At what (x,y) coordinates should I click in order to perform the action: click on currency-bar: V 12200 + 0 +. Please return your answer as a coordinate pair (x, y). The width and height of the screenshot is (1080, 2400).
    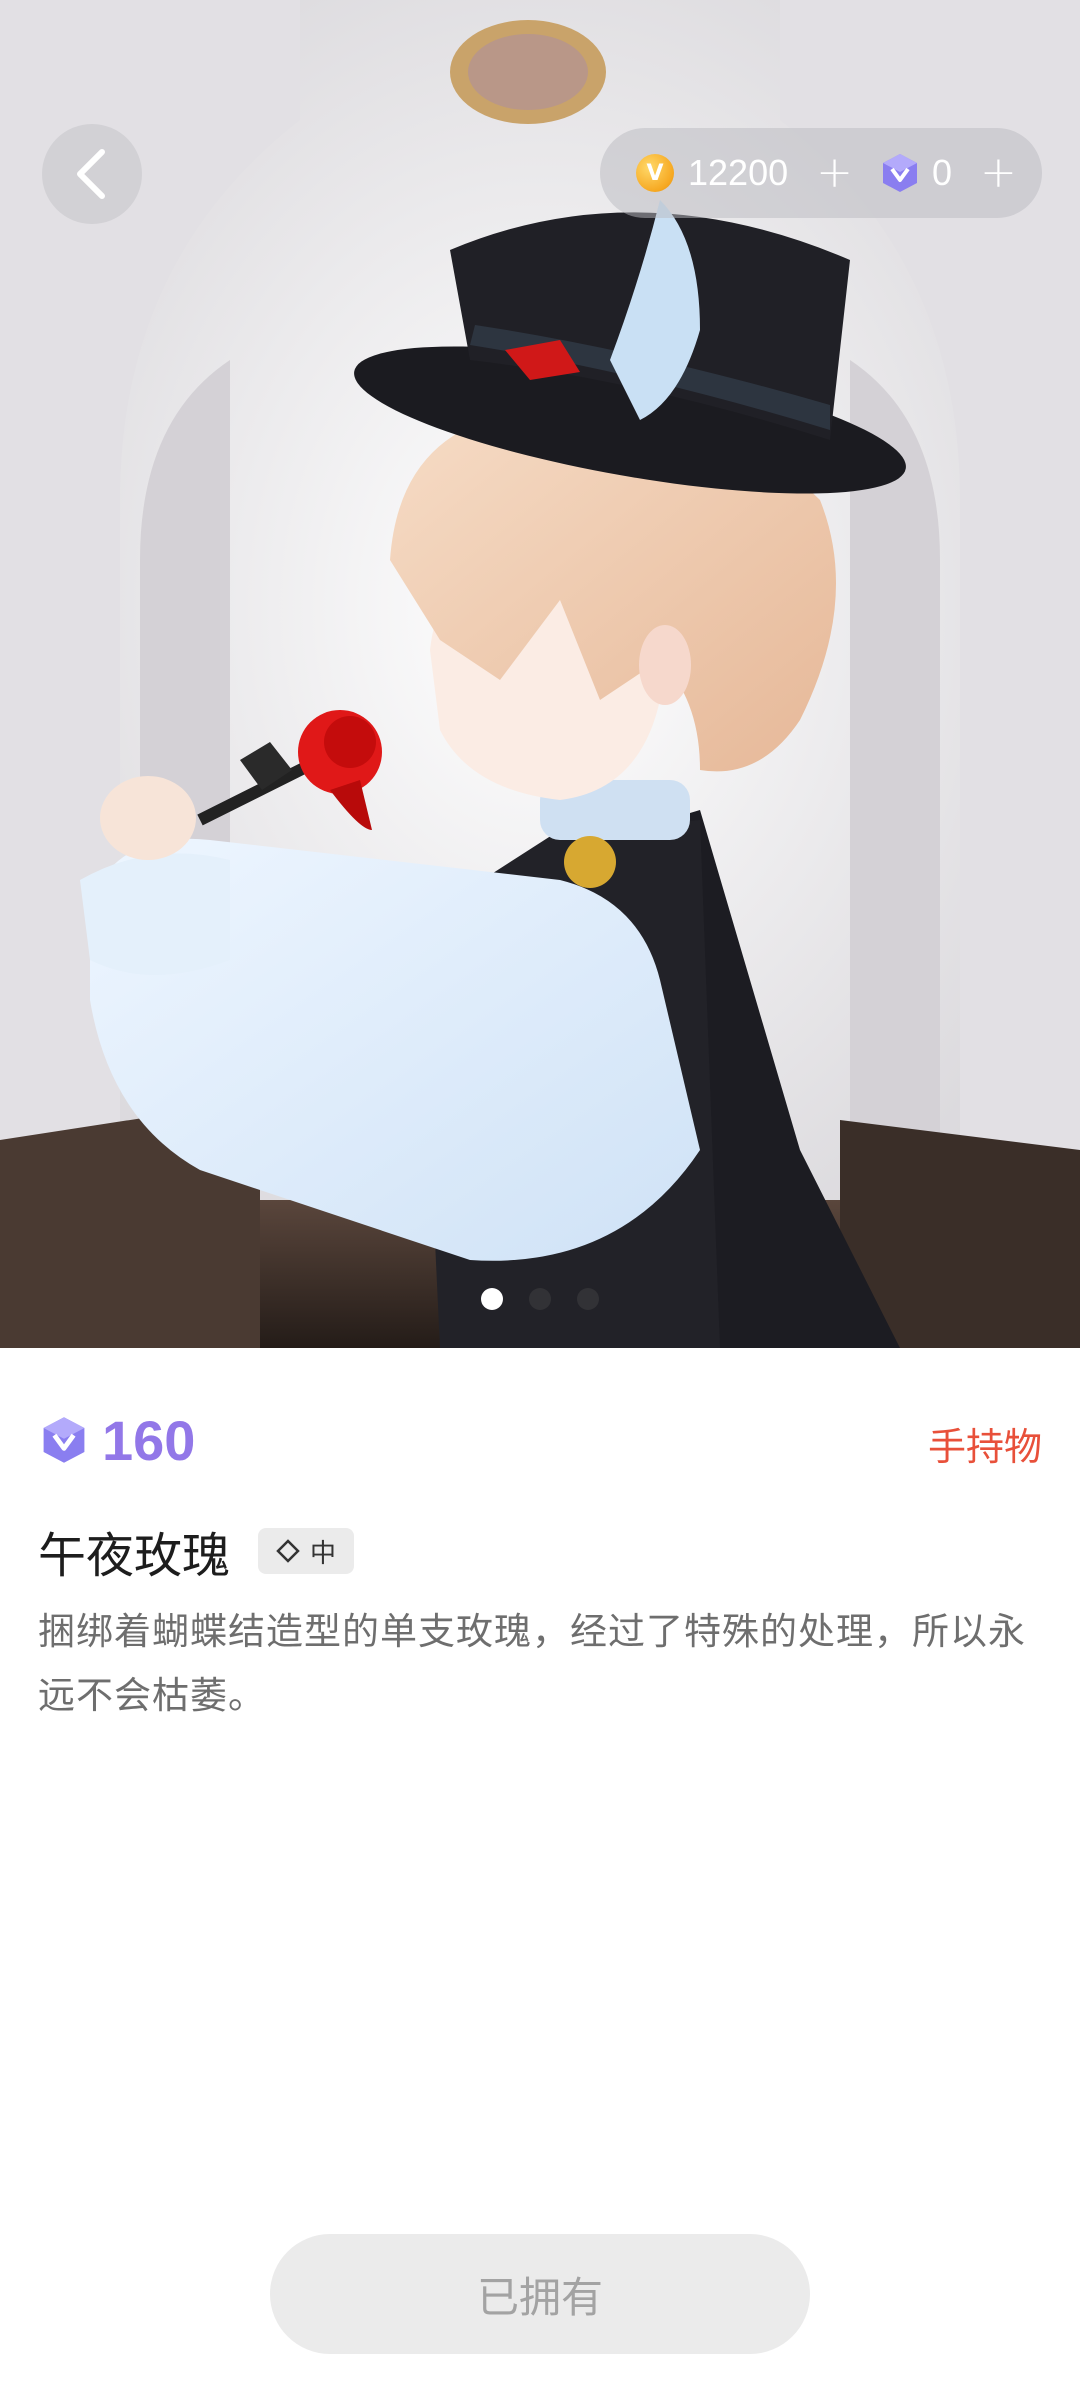
    Looking at the image, I should click on (821, 173).